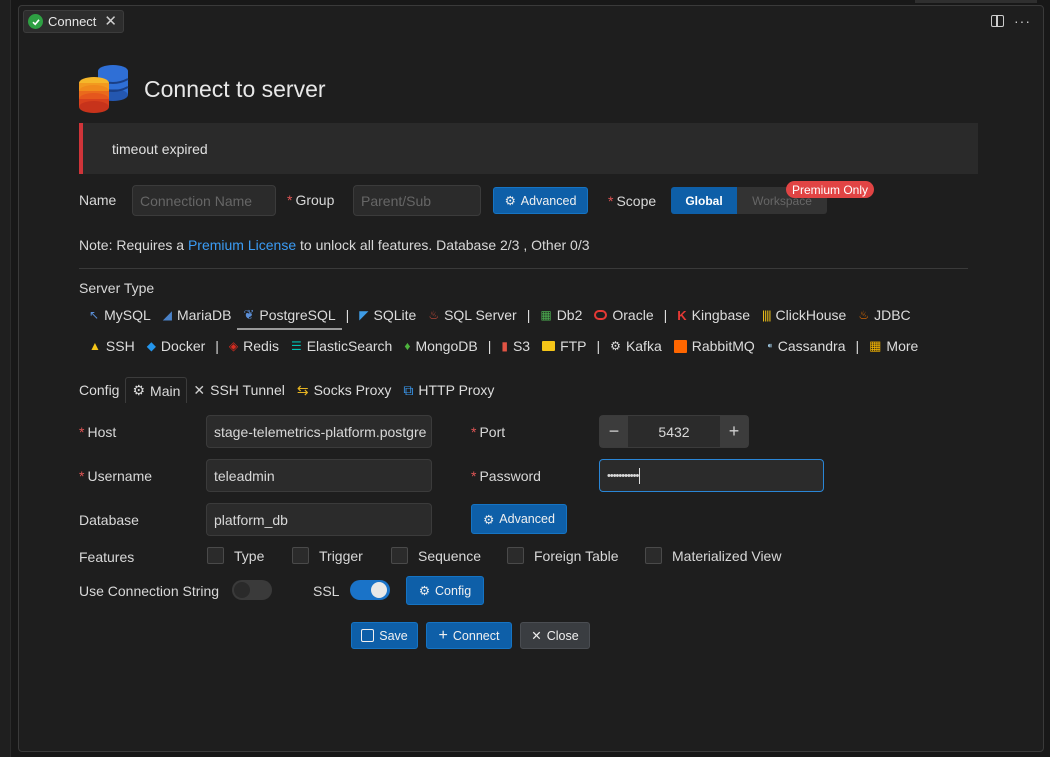 The image size is (1050, 757). I want to click on name-advanced-button: ⚙ Advanced, so click(540, 200).